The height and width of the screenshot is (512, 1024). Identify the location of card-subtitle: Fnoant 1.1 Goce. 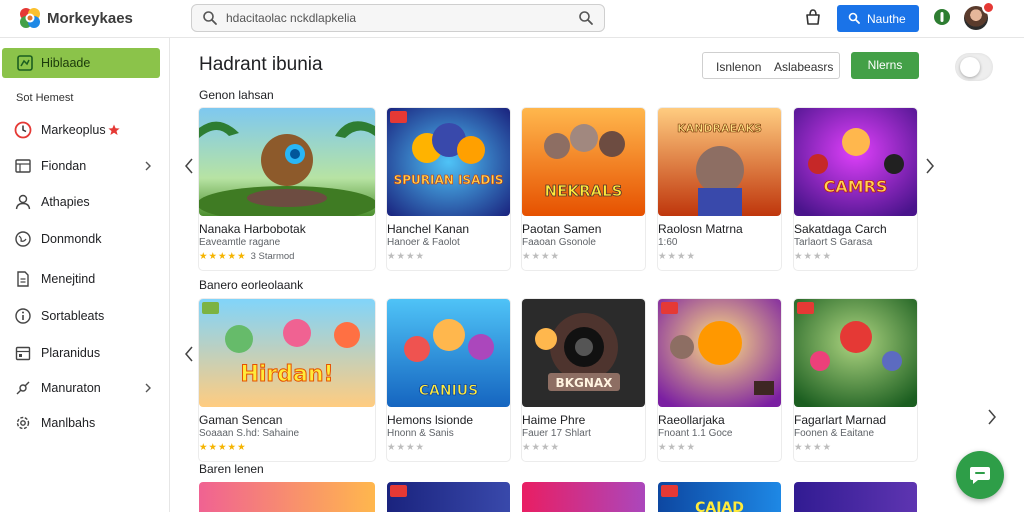
(695, 433).